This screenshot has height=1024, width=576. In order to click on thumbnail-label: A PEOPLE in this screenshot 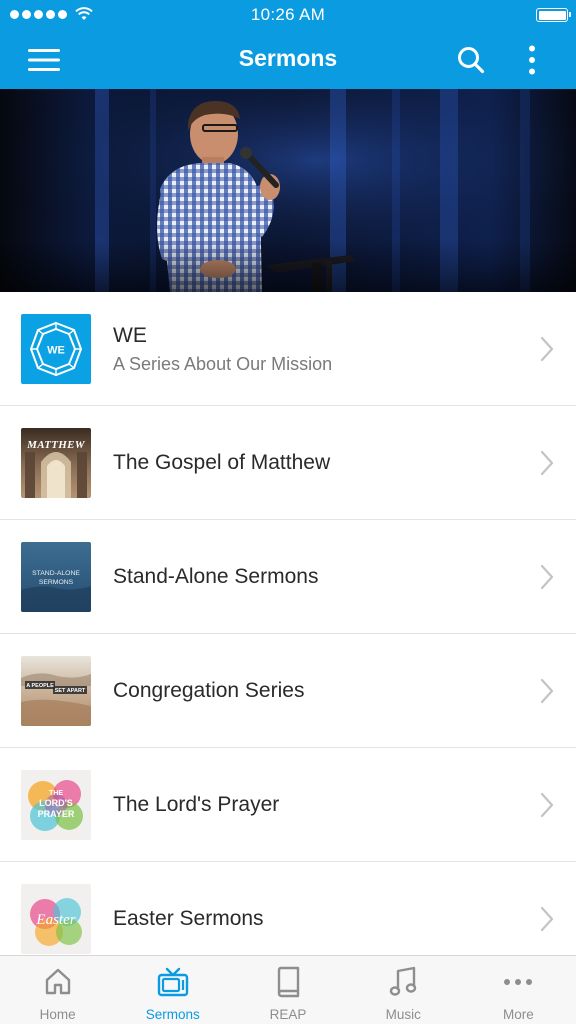, I will do `click(40, 686)`.